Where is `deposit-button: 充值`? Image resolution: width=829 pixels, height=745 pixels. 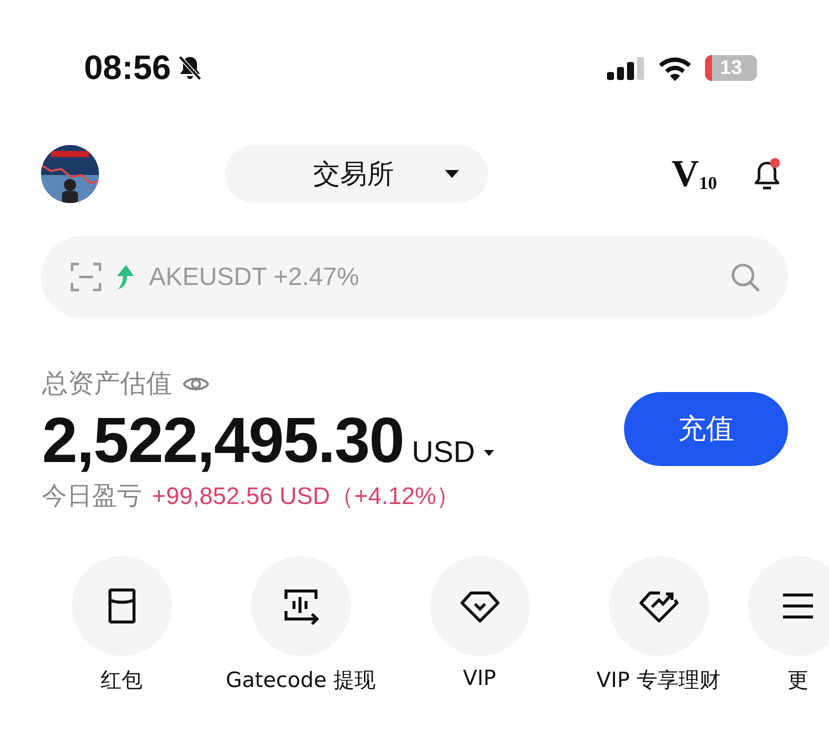
deposit-button: 充值 is located at coordinates (706, 429).